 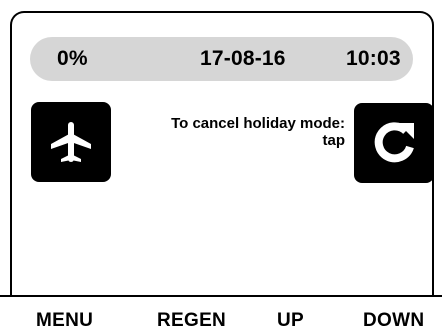 I want to click on refresh-icon, so click(x=394, y=142).